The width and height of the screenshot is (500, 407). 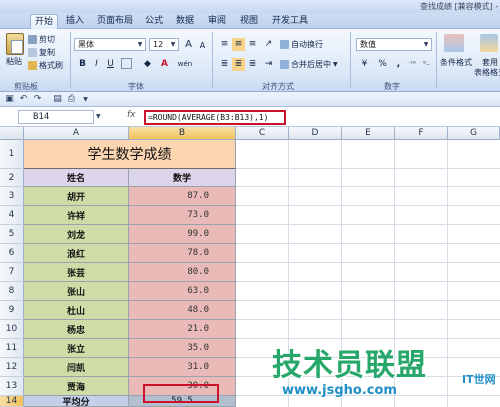 I want to click on tab-review: 审阅, so click(x=217, y=21).